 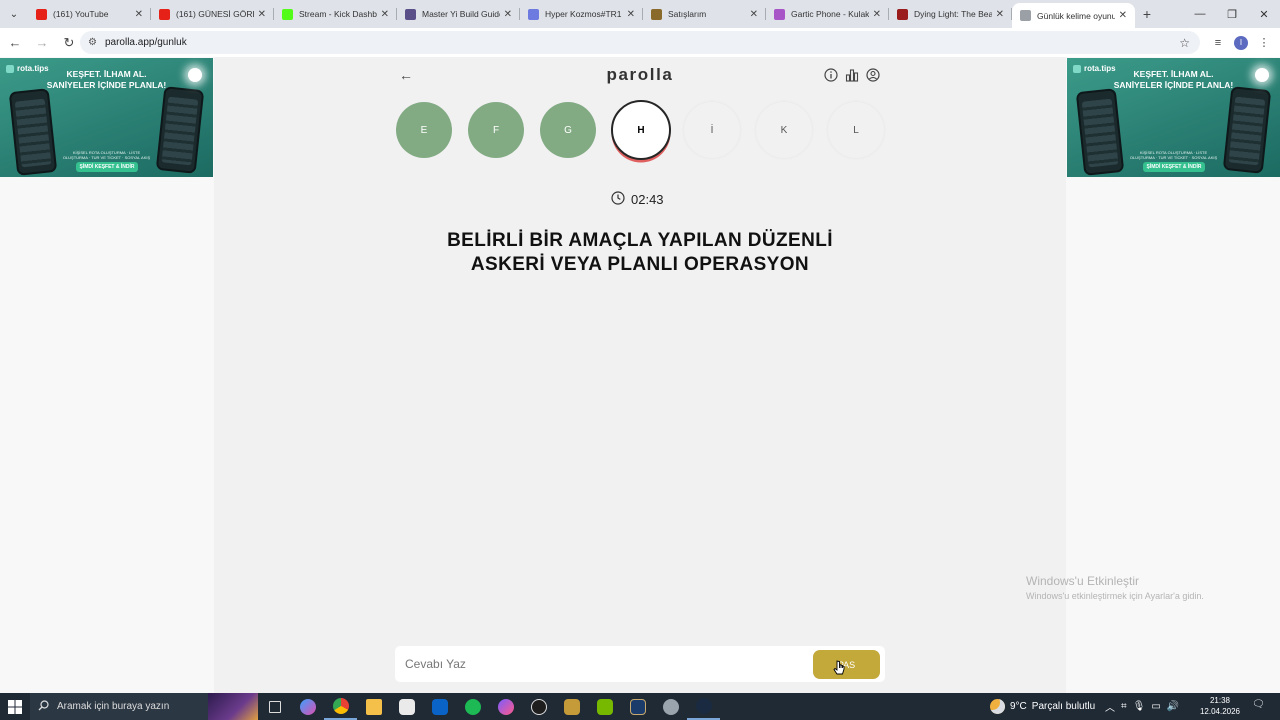 I want to click on back-button: ←, so click(x=15, y=43).